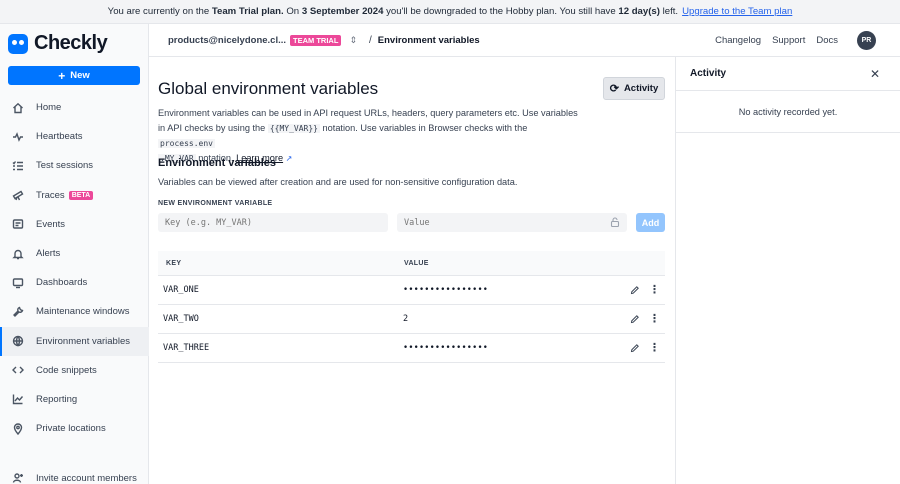 This screenshot has height=484, width=900. Describe the element at coordinates (215, 203) in the screenshot. I see `new-variable-label: NEW ENVIRONMENT VARIABLE` at that location.